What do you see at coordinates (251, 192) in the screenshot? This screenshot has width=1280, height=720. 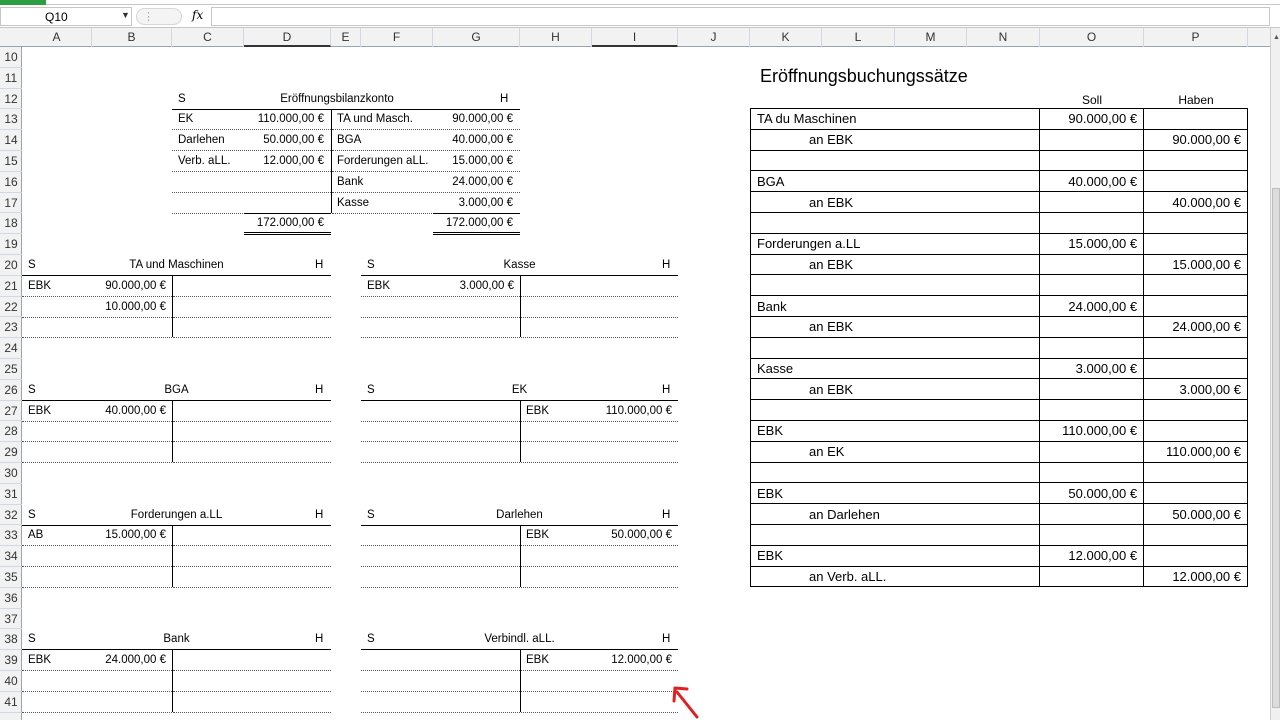 I see `ebk-left-dotted-rule` at bounding box center [251, 192].